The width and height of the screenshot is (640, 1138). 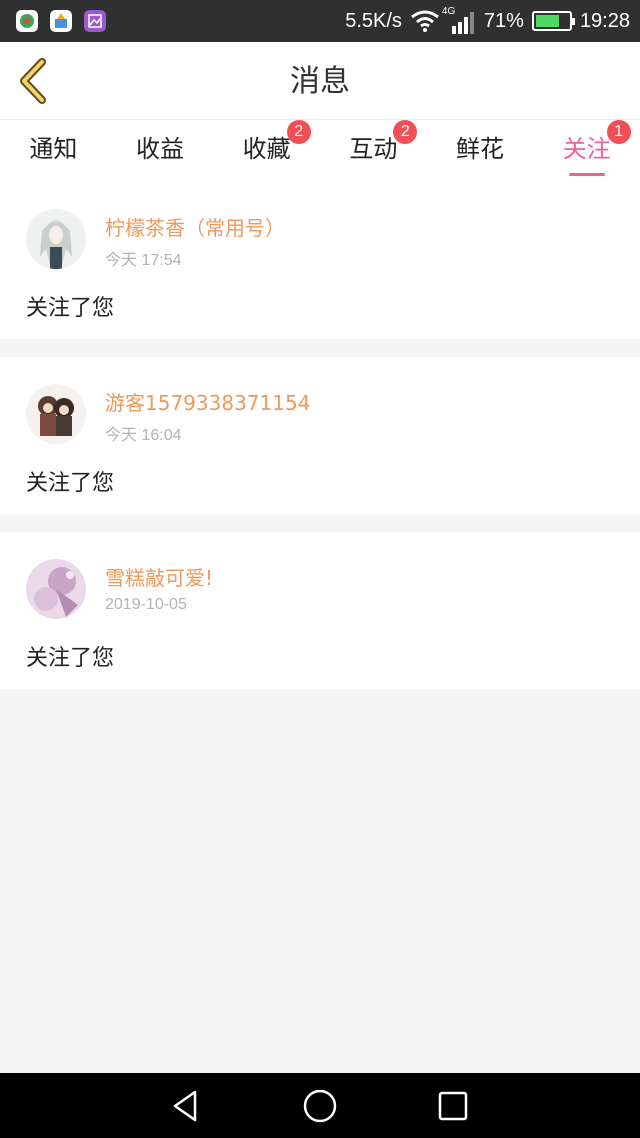 I want to click on back-triangle-icon, so click(x=187, y=1106).